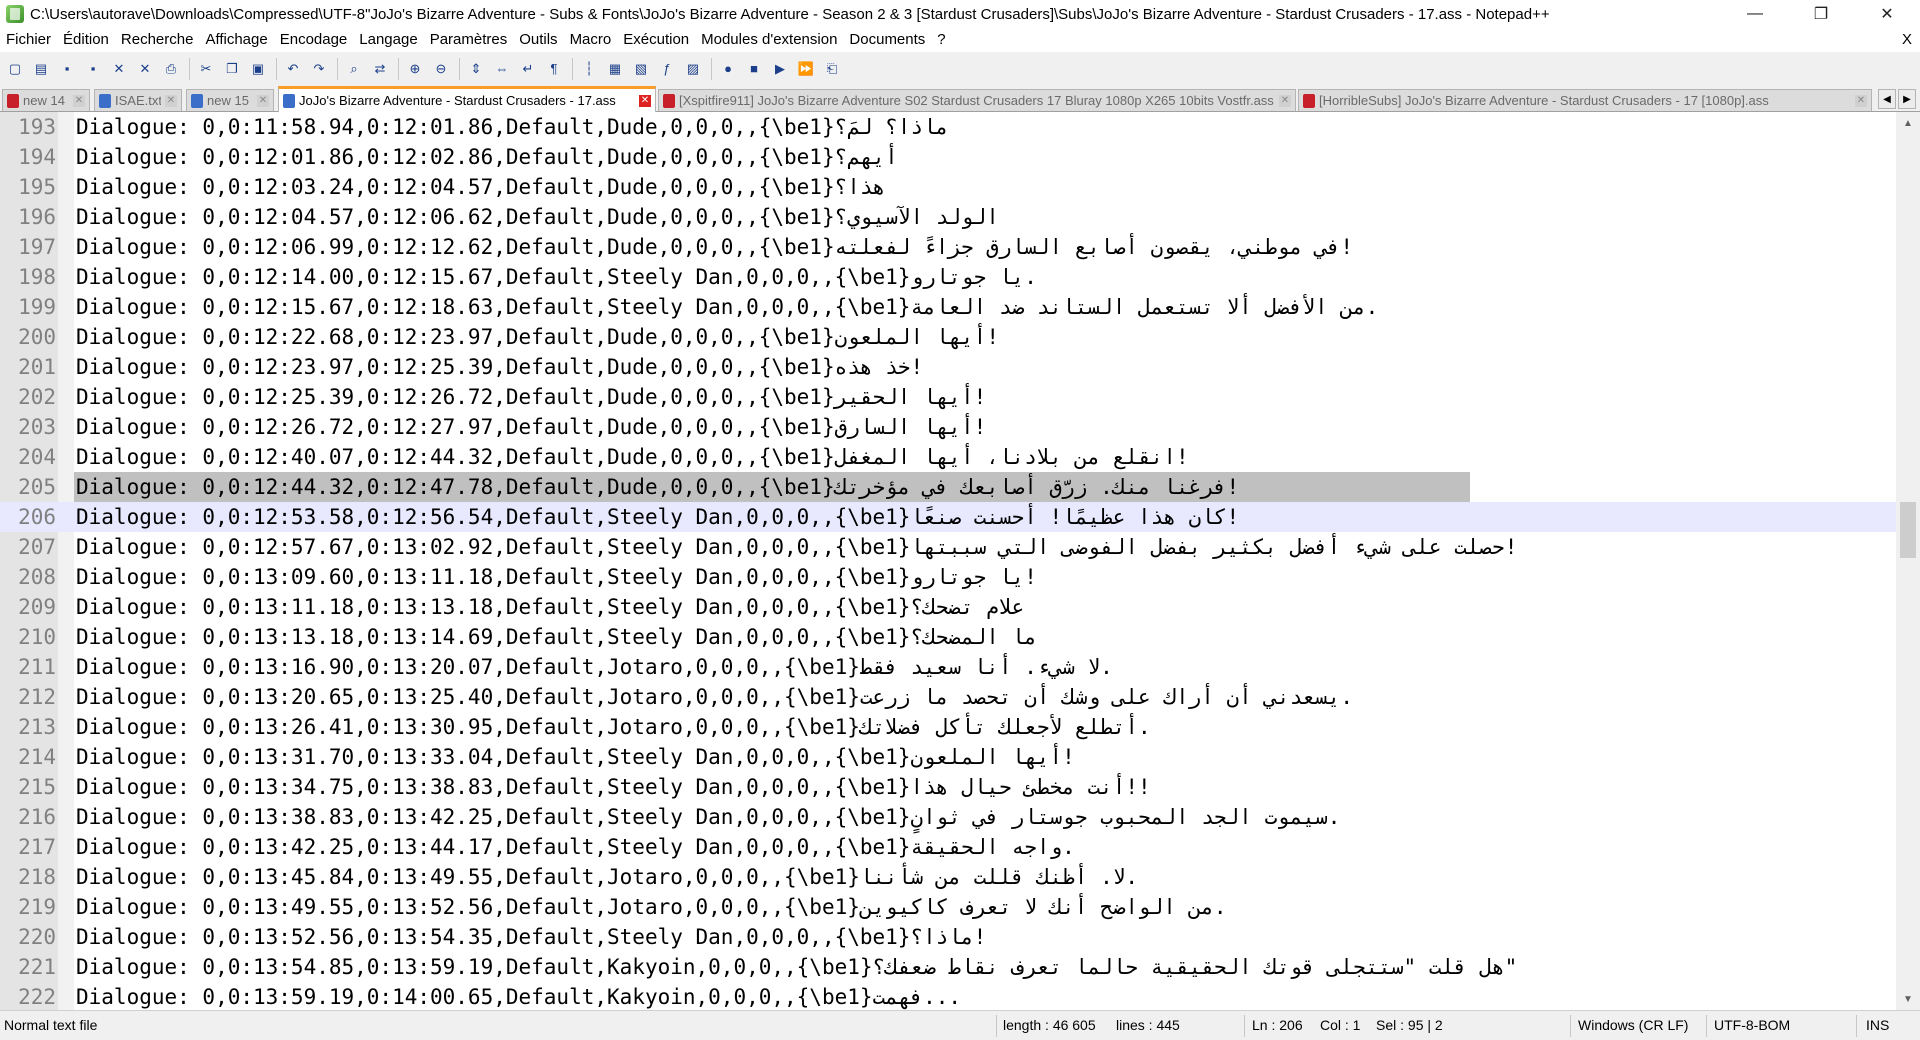 The width and height of the screenshot is (1920, 1040). Describe the element at coordinates (528, 69) in the screenshot. I see `word-wrap-icon: ↵` at that location.